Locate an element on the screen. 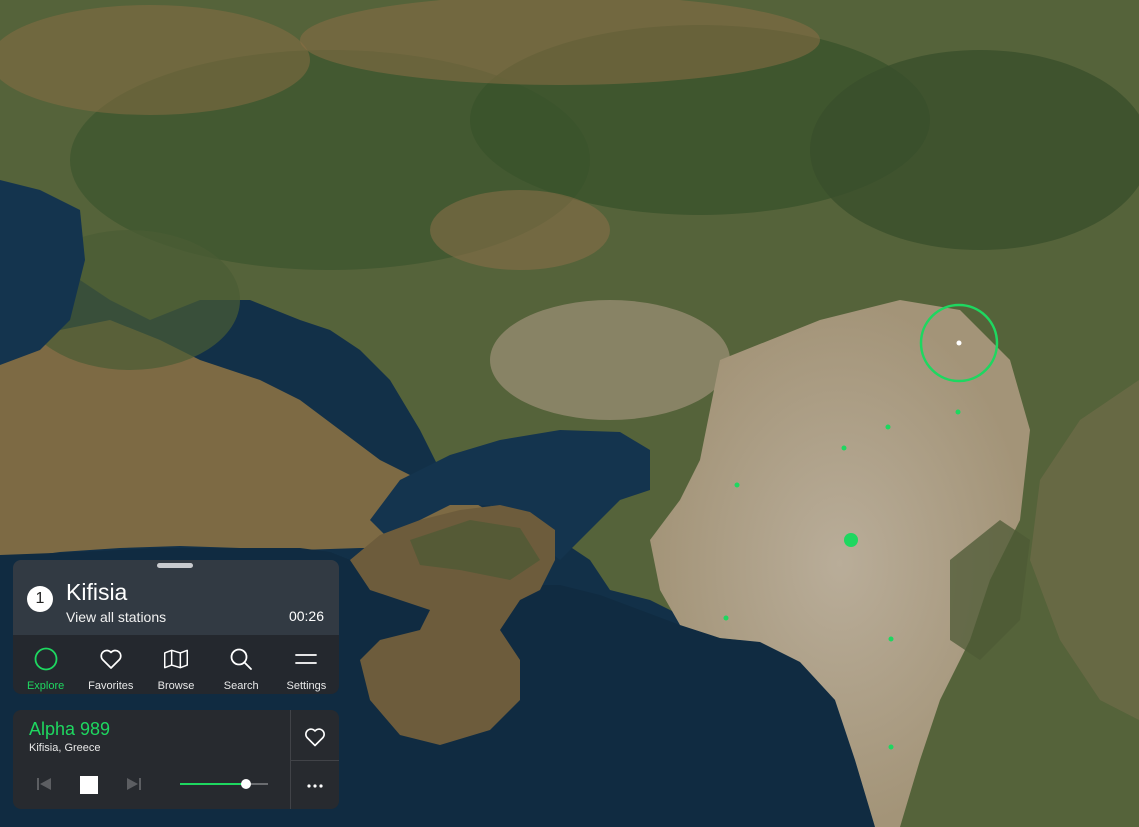  tab-explore: Explore is located at coordinates (45, 664).